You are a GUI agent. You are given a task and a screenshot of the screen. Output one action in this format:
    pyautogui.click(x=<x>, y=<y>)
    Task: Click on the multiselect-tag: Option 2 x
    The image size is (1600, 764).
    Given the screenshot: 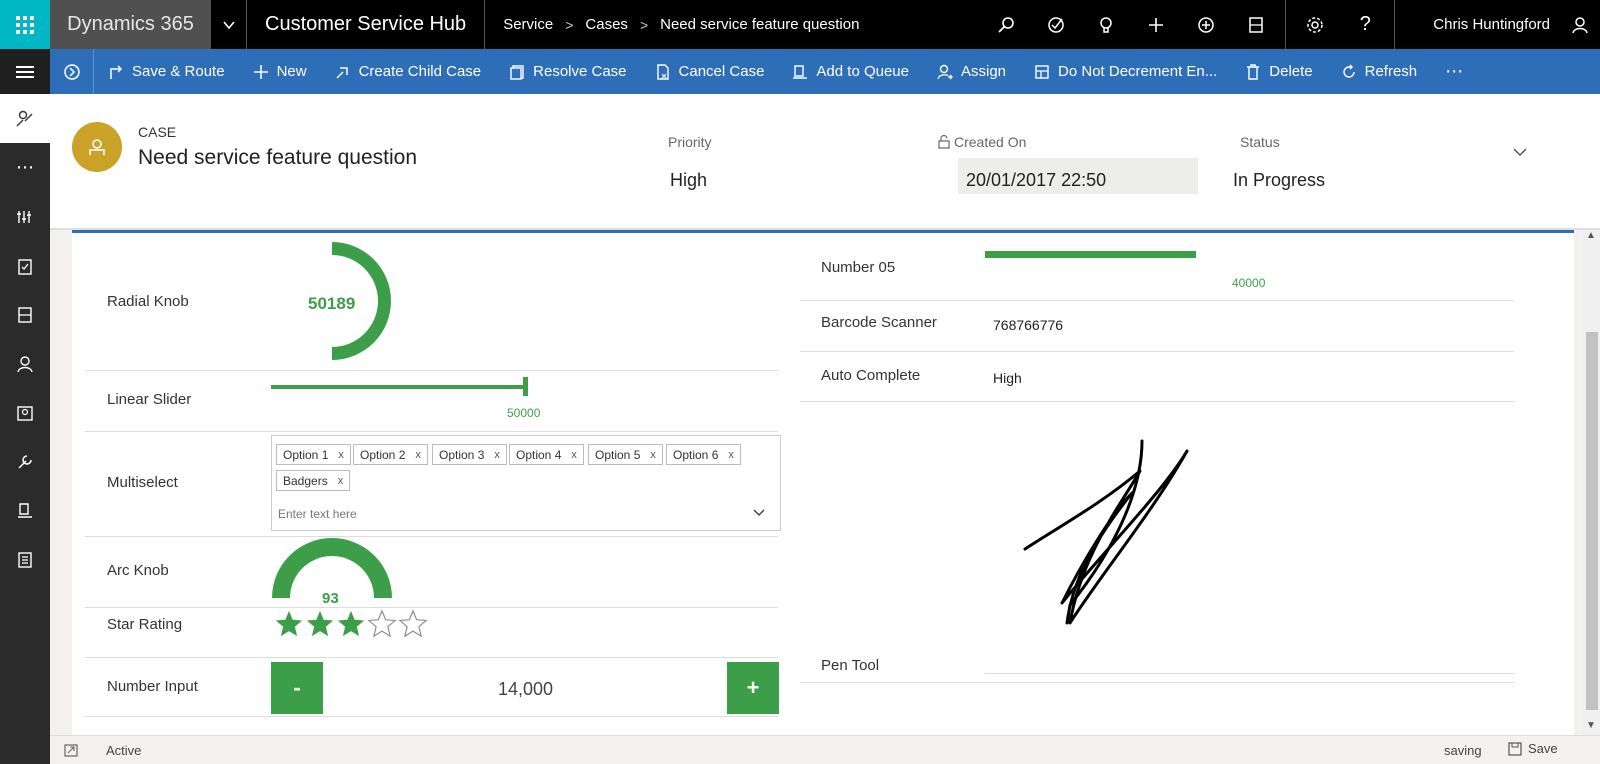 What is the action you would take?
    pyautogui.click(x=390, y=454)
    